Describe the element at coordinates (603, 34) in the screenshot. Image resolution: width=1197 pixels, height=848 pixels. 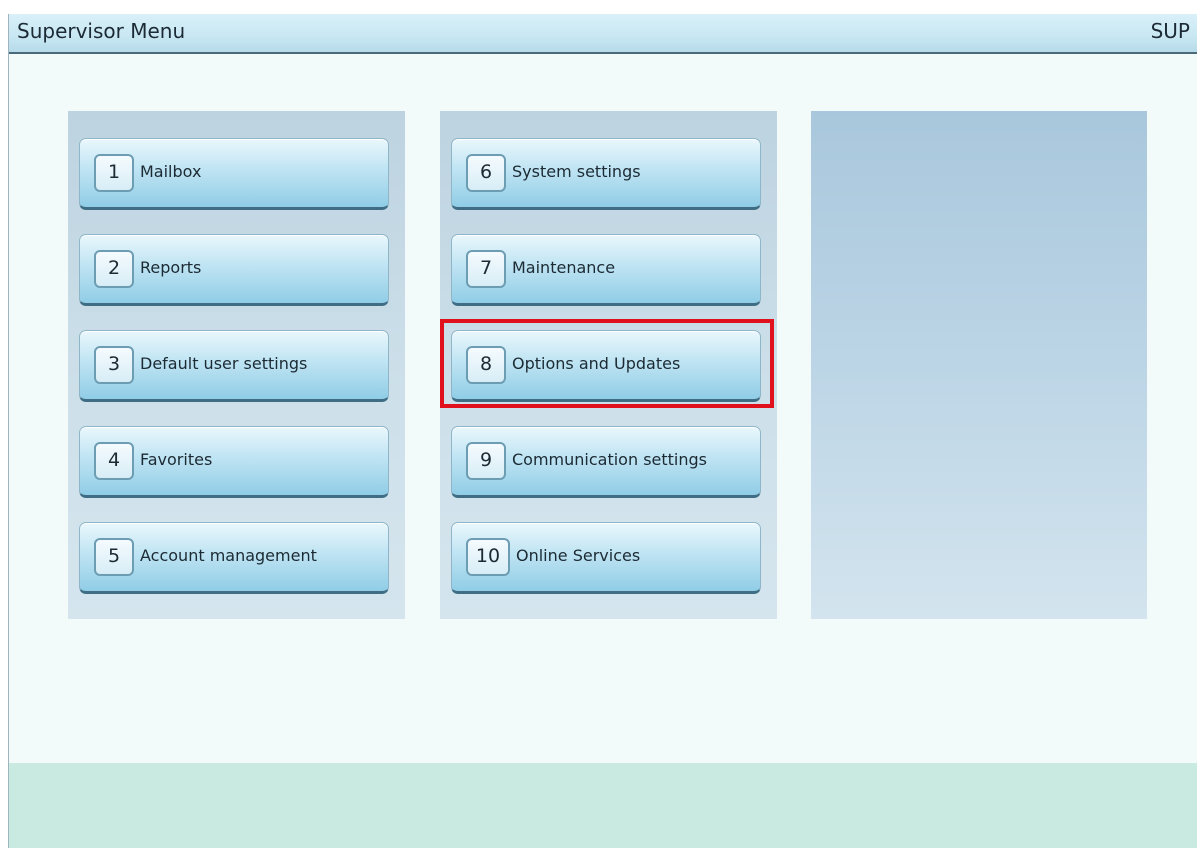
I see `title-bar: Supervisor Menu SUP` at that location.